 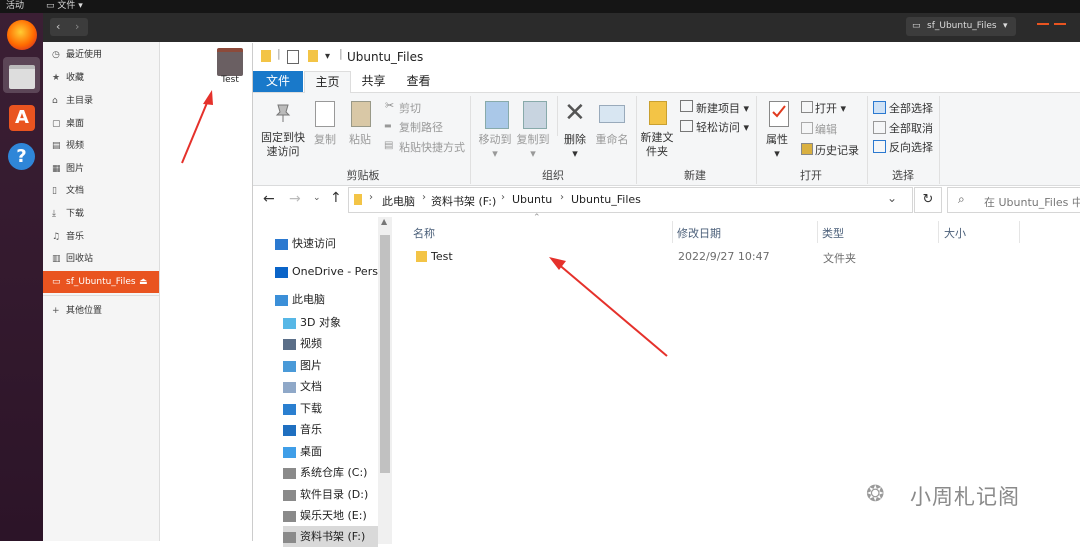 I want to click on watermark-text: 小周札记阁, so click(x=965, y=497).